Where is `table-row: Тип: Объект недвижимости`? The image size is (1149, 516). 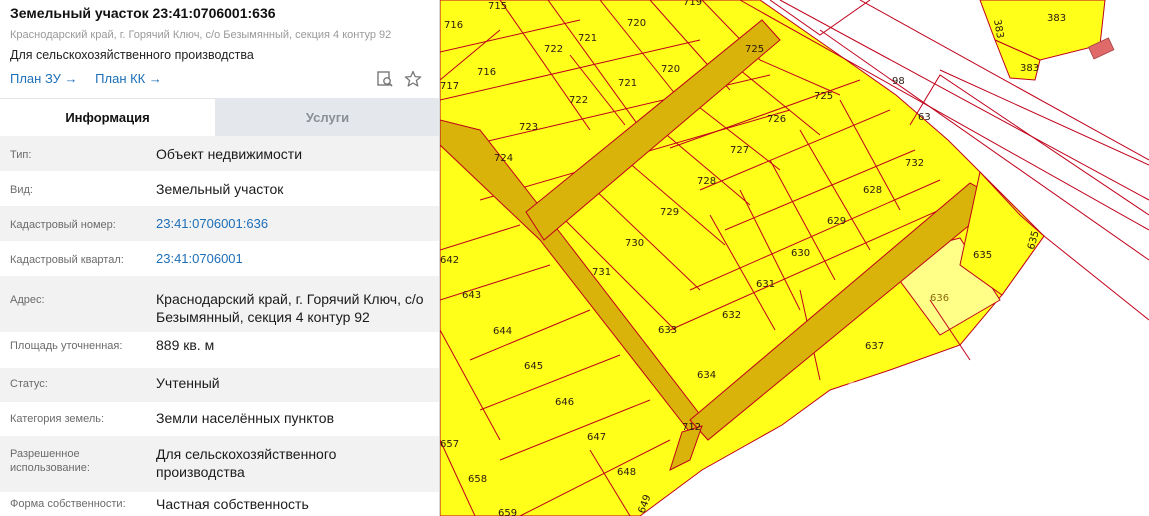 table-row: Тип: Объект недвижимости is located at coordinates (219, 153).